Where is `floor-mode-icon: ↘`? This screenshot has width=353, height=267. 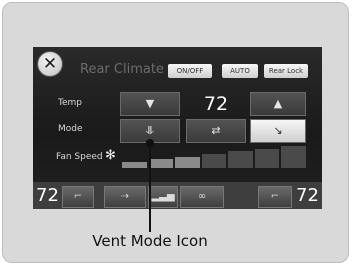
floor-mode-icon: ↘ is located at coordinates (278, 130).